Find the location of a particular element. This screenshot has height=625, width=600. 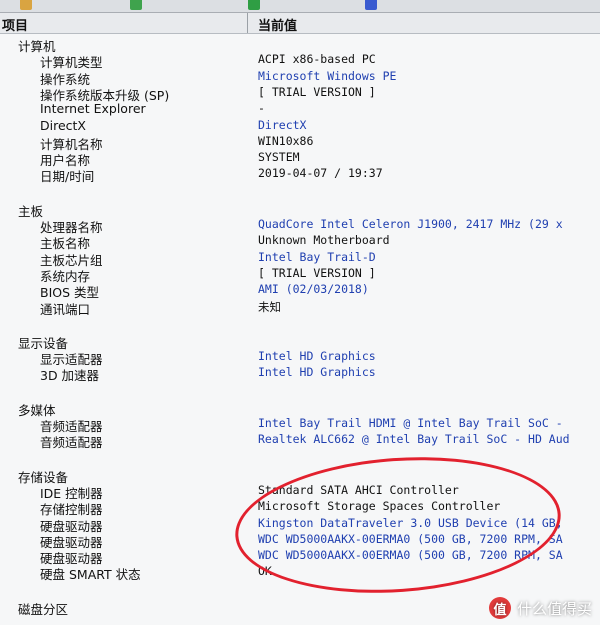

section-title: 磁盘分区 is located at coordinates (43, 609).